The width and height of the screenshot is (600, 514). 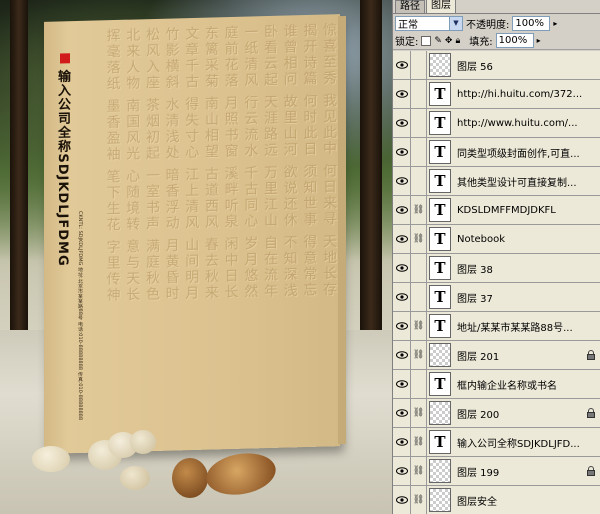 I want to click on layer-row: 图层 56, so click(x=496, y=65).